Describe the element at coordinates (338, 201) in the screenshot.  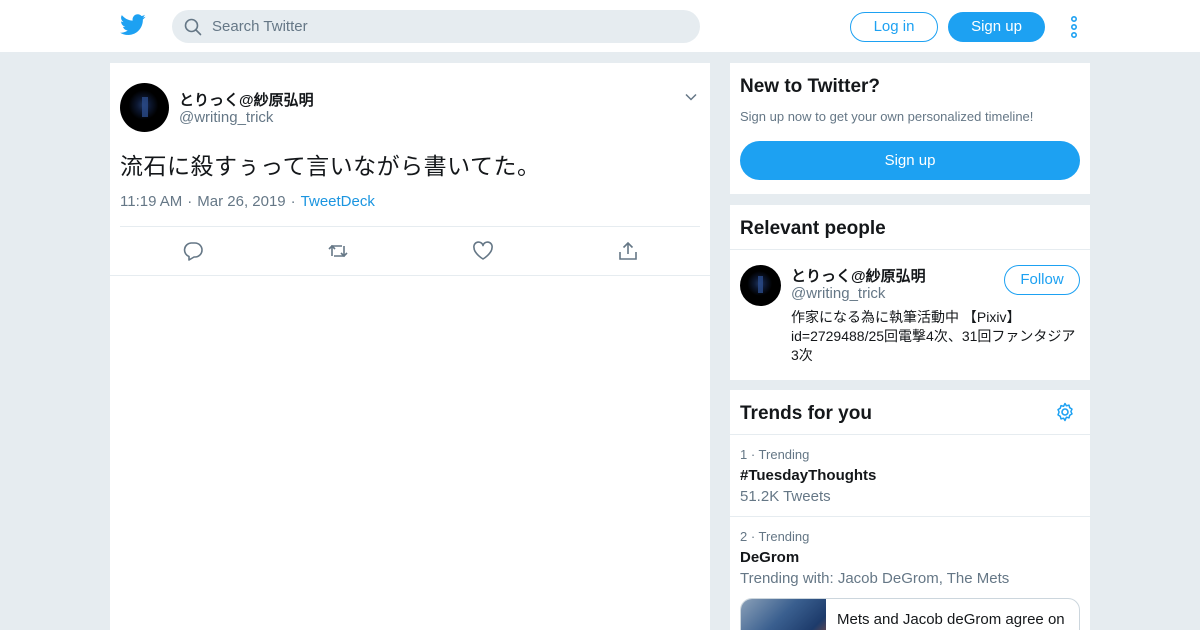
I see `tweet-source-link: TweetDeck` at that location.